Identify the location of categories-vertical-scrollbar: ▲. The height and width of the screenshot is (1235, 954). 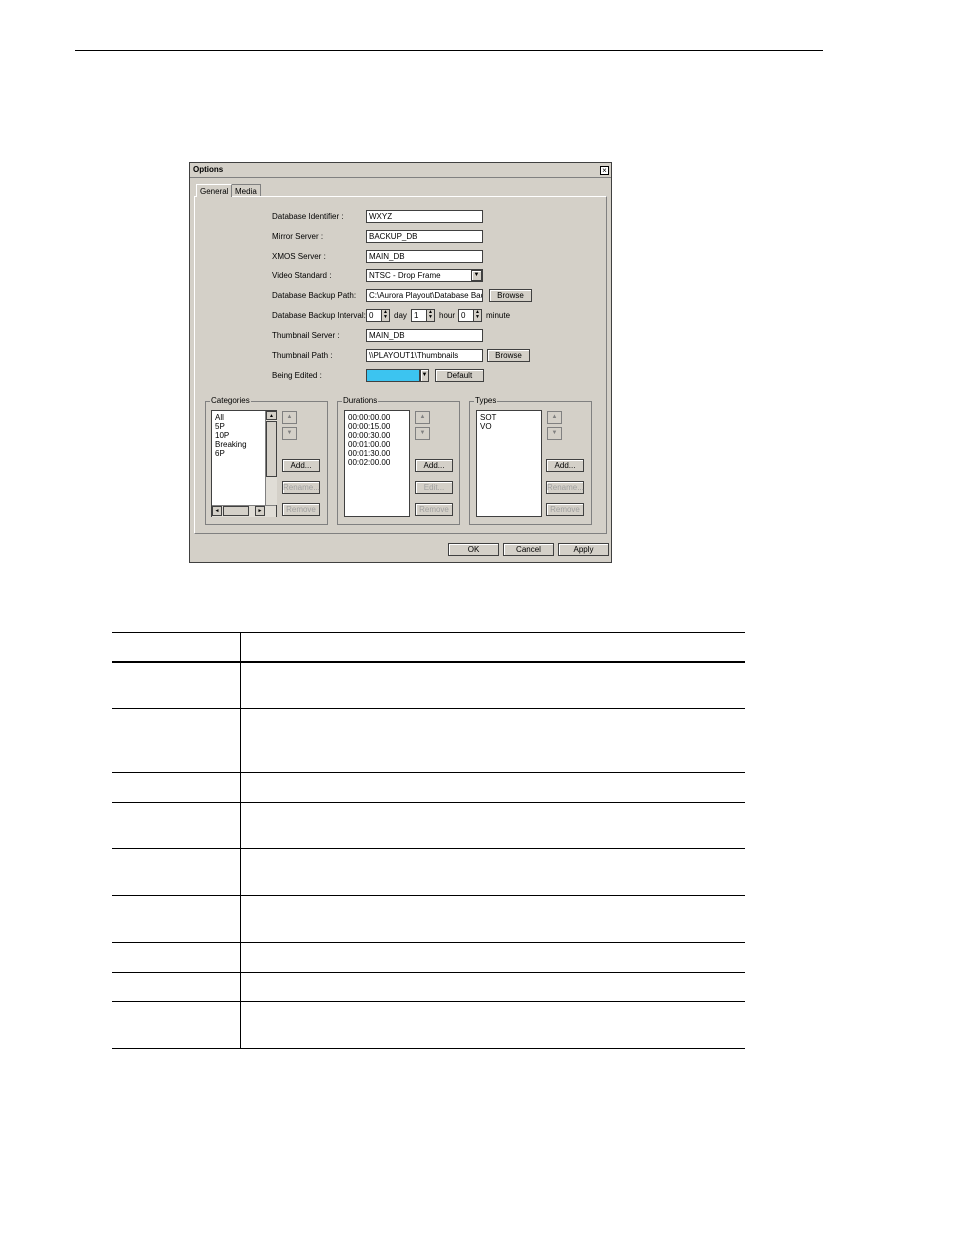
(271, 458).